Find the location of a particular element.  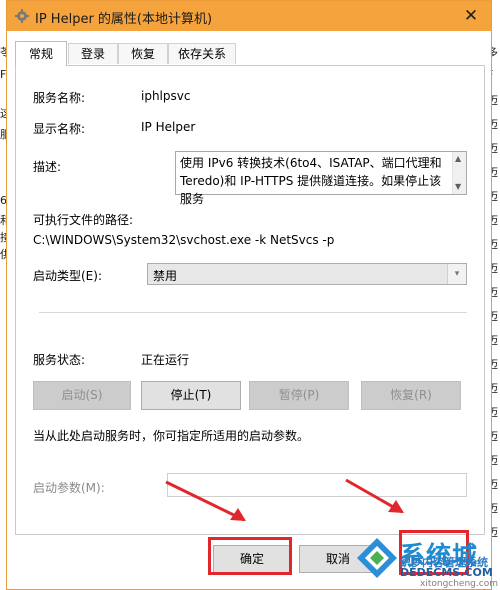

watermark-subtext: DEDECMS.COM is located at coordinates (446, 572).